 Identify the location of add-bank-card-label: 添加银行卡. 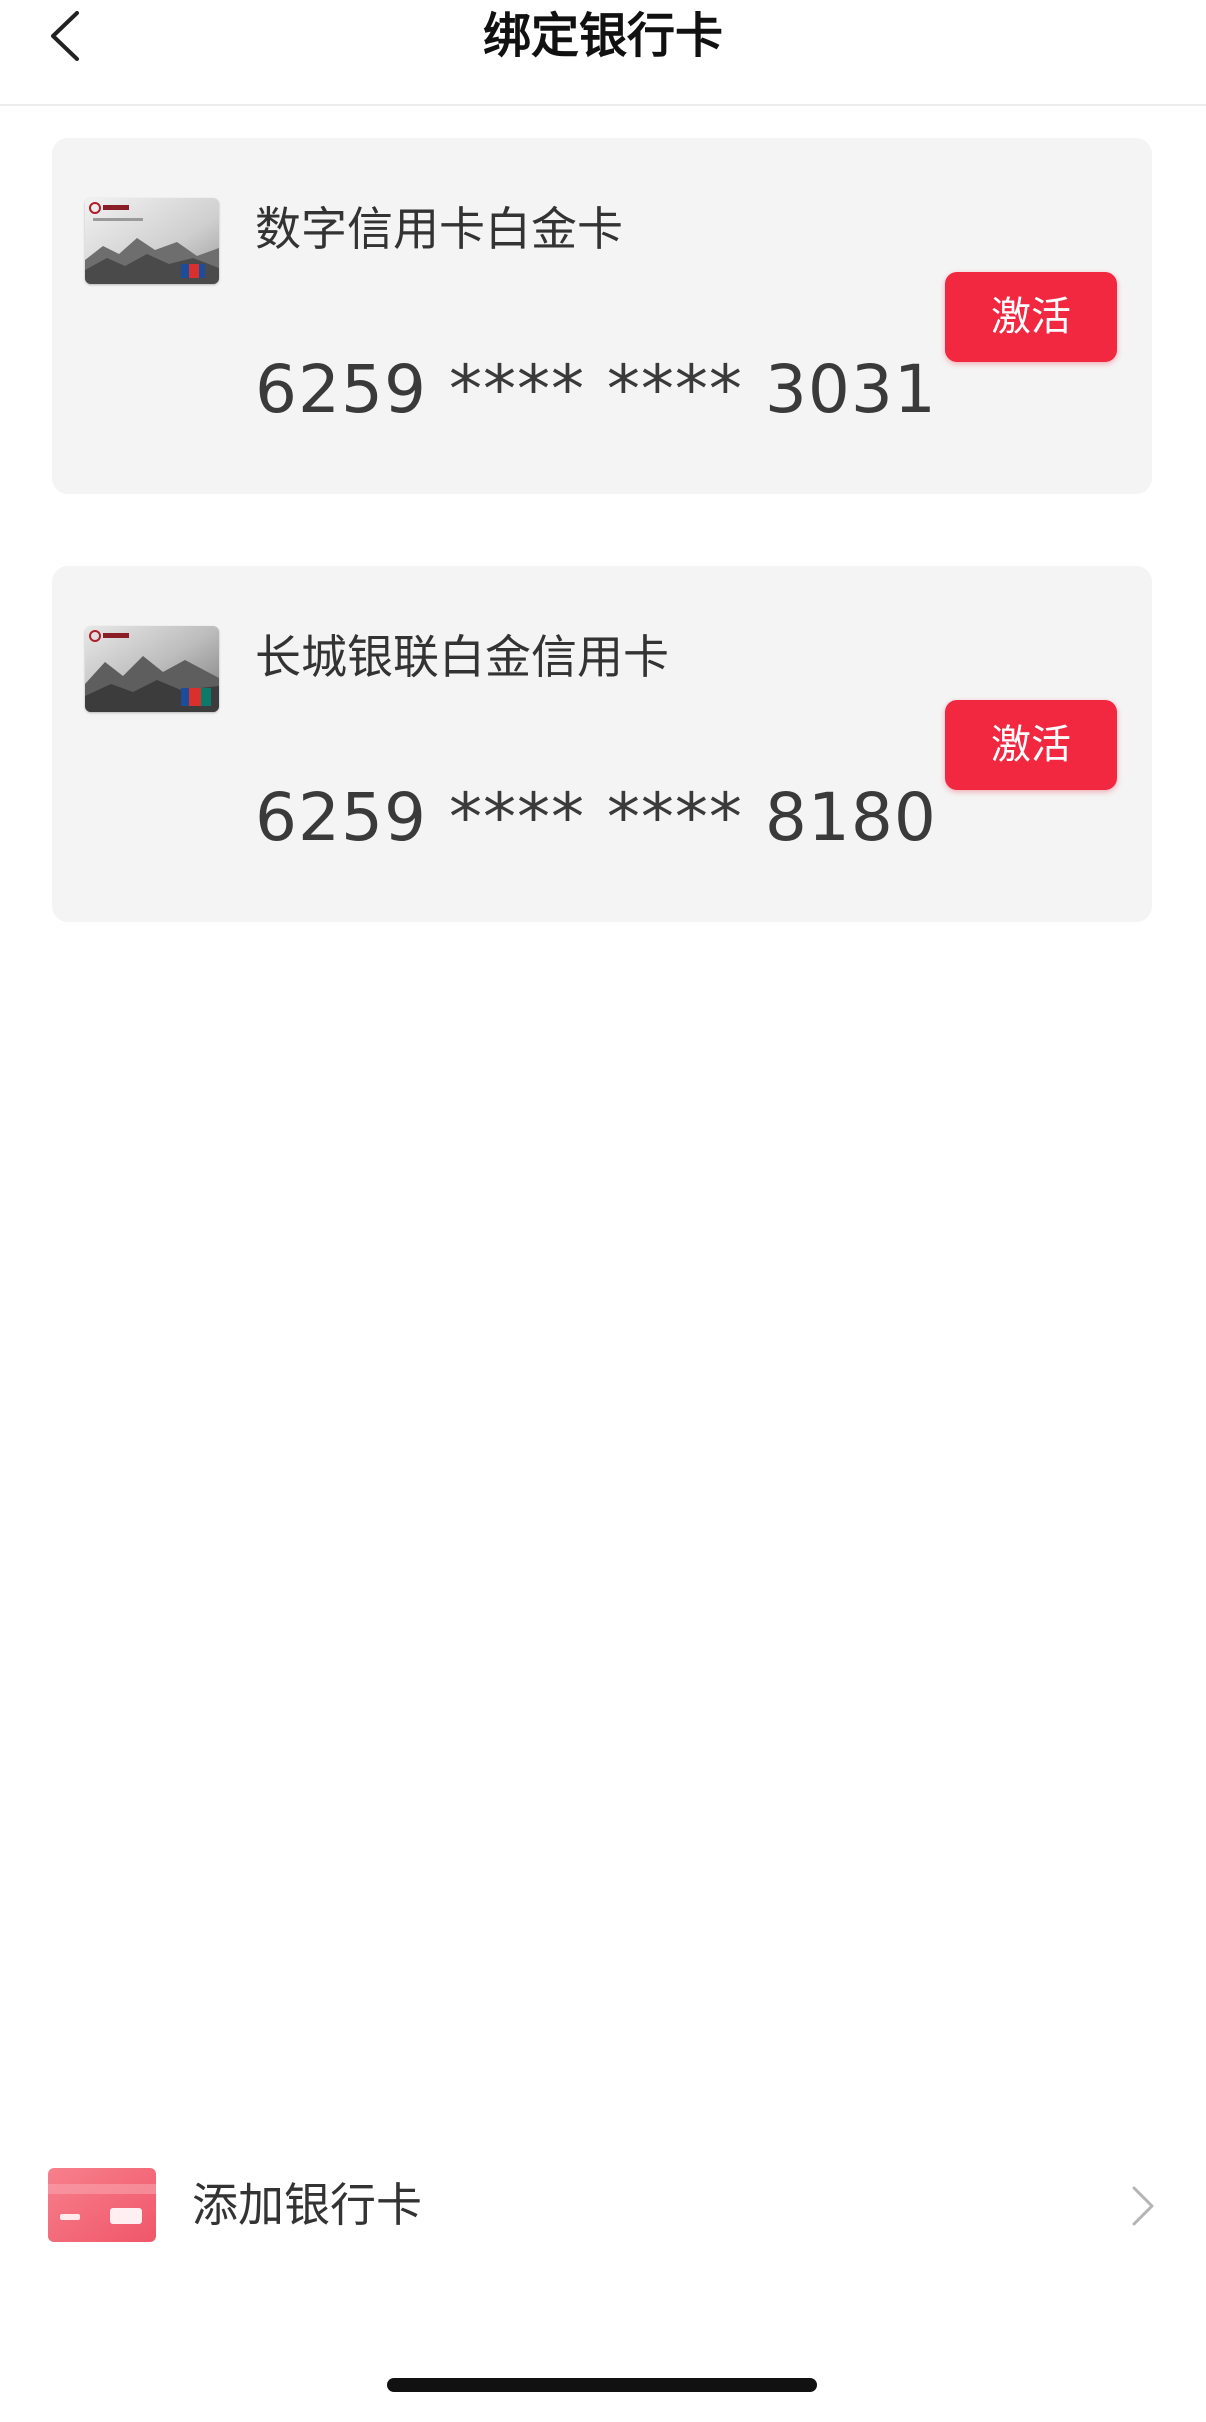
(307, 2205).